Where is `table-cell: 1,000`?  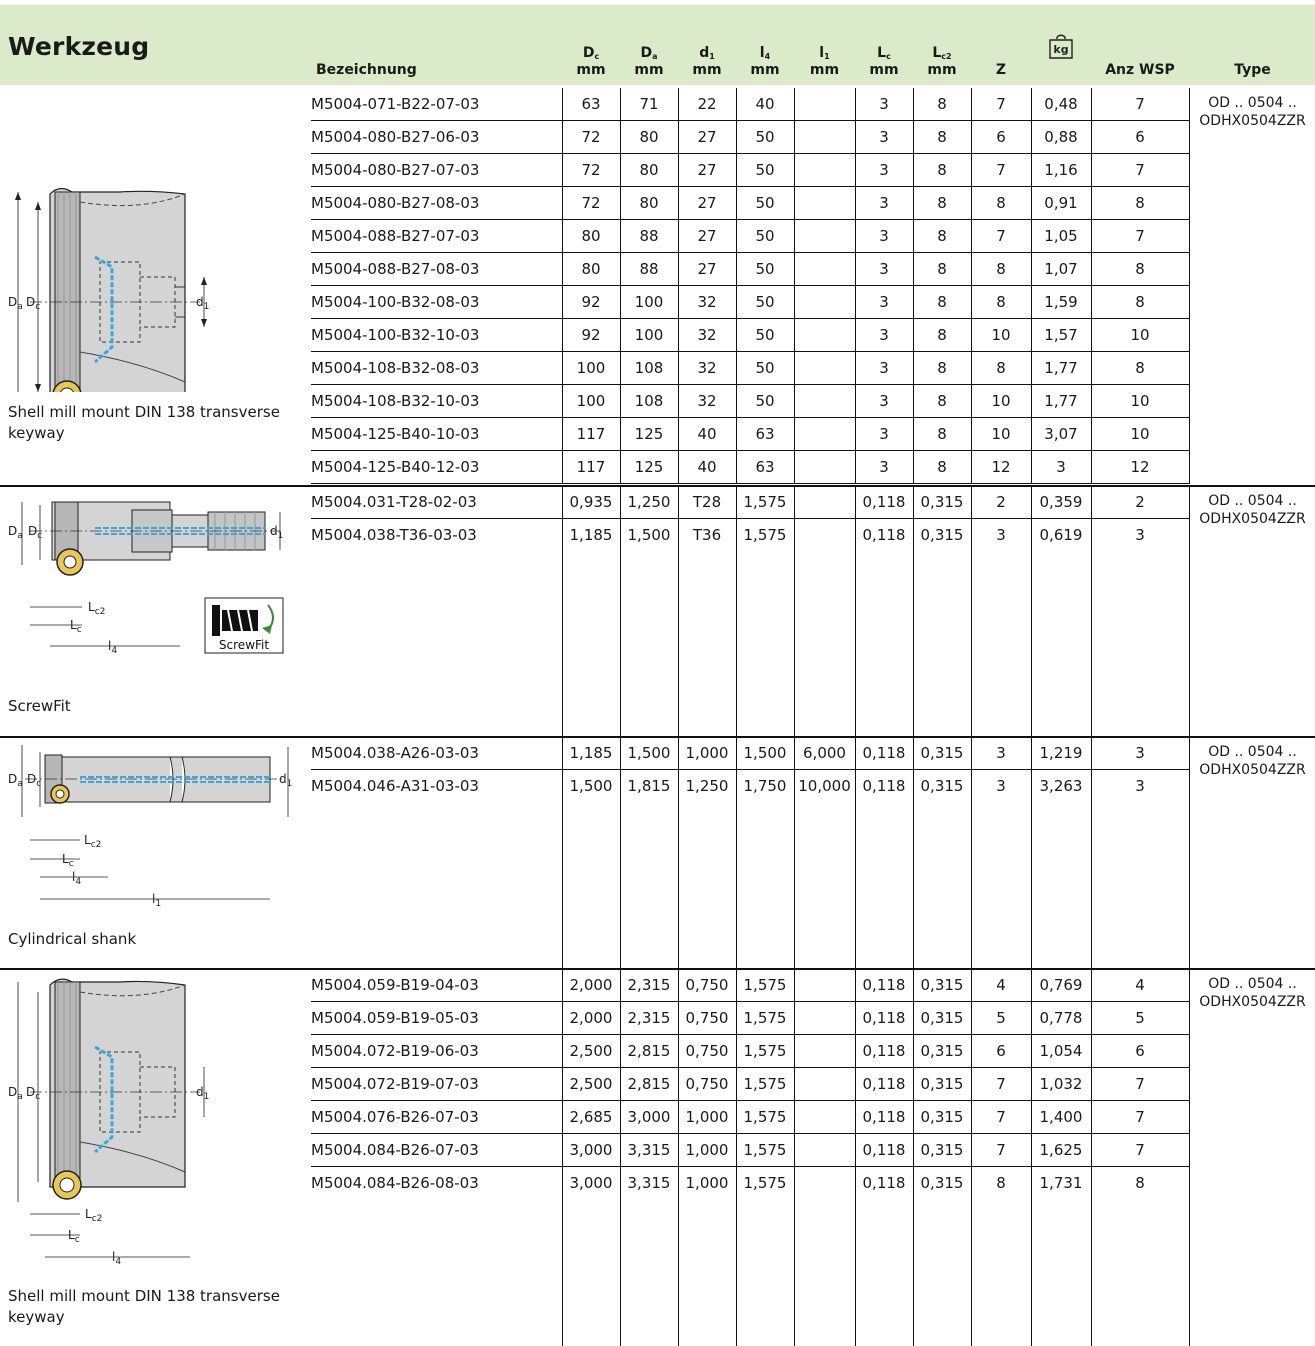 table-cell: 1,000 is located at coordinates (707, 1117).